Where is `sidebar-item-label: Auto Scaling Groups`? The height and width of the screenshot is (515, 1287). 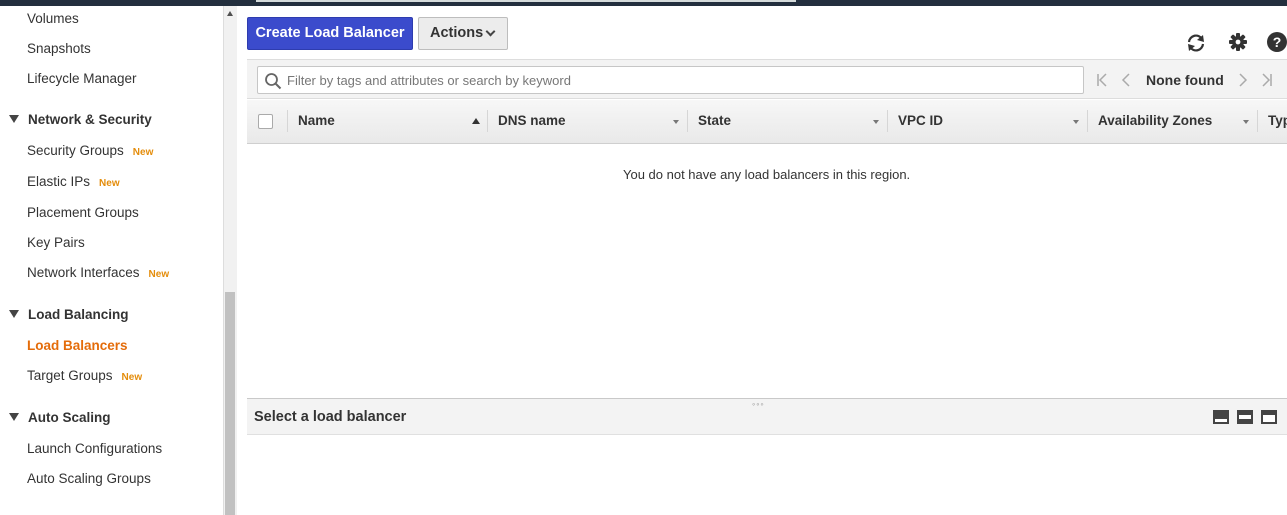
sidebar-item-label: Auto Scaling Groups is located at coordinates (89, 478).